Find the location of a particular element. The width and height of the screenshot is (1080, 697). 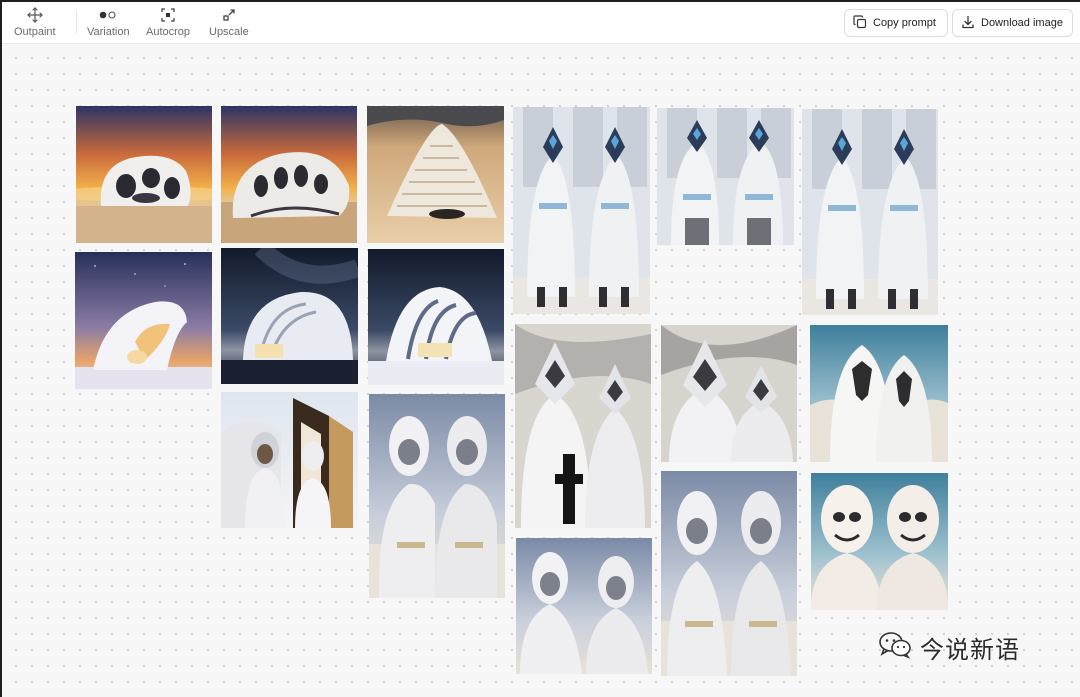

variation-button: Variation is located at coordinates (108, 22).